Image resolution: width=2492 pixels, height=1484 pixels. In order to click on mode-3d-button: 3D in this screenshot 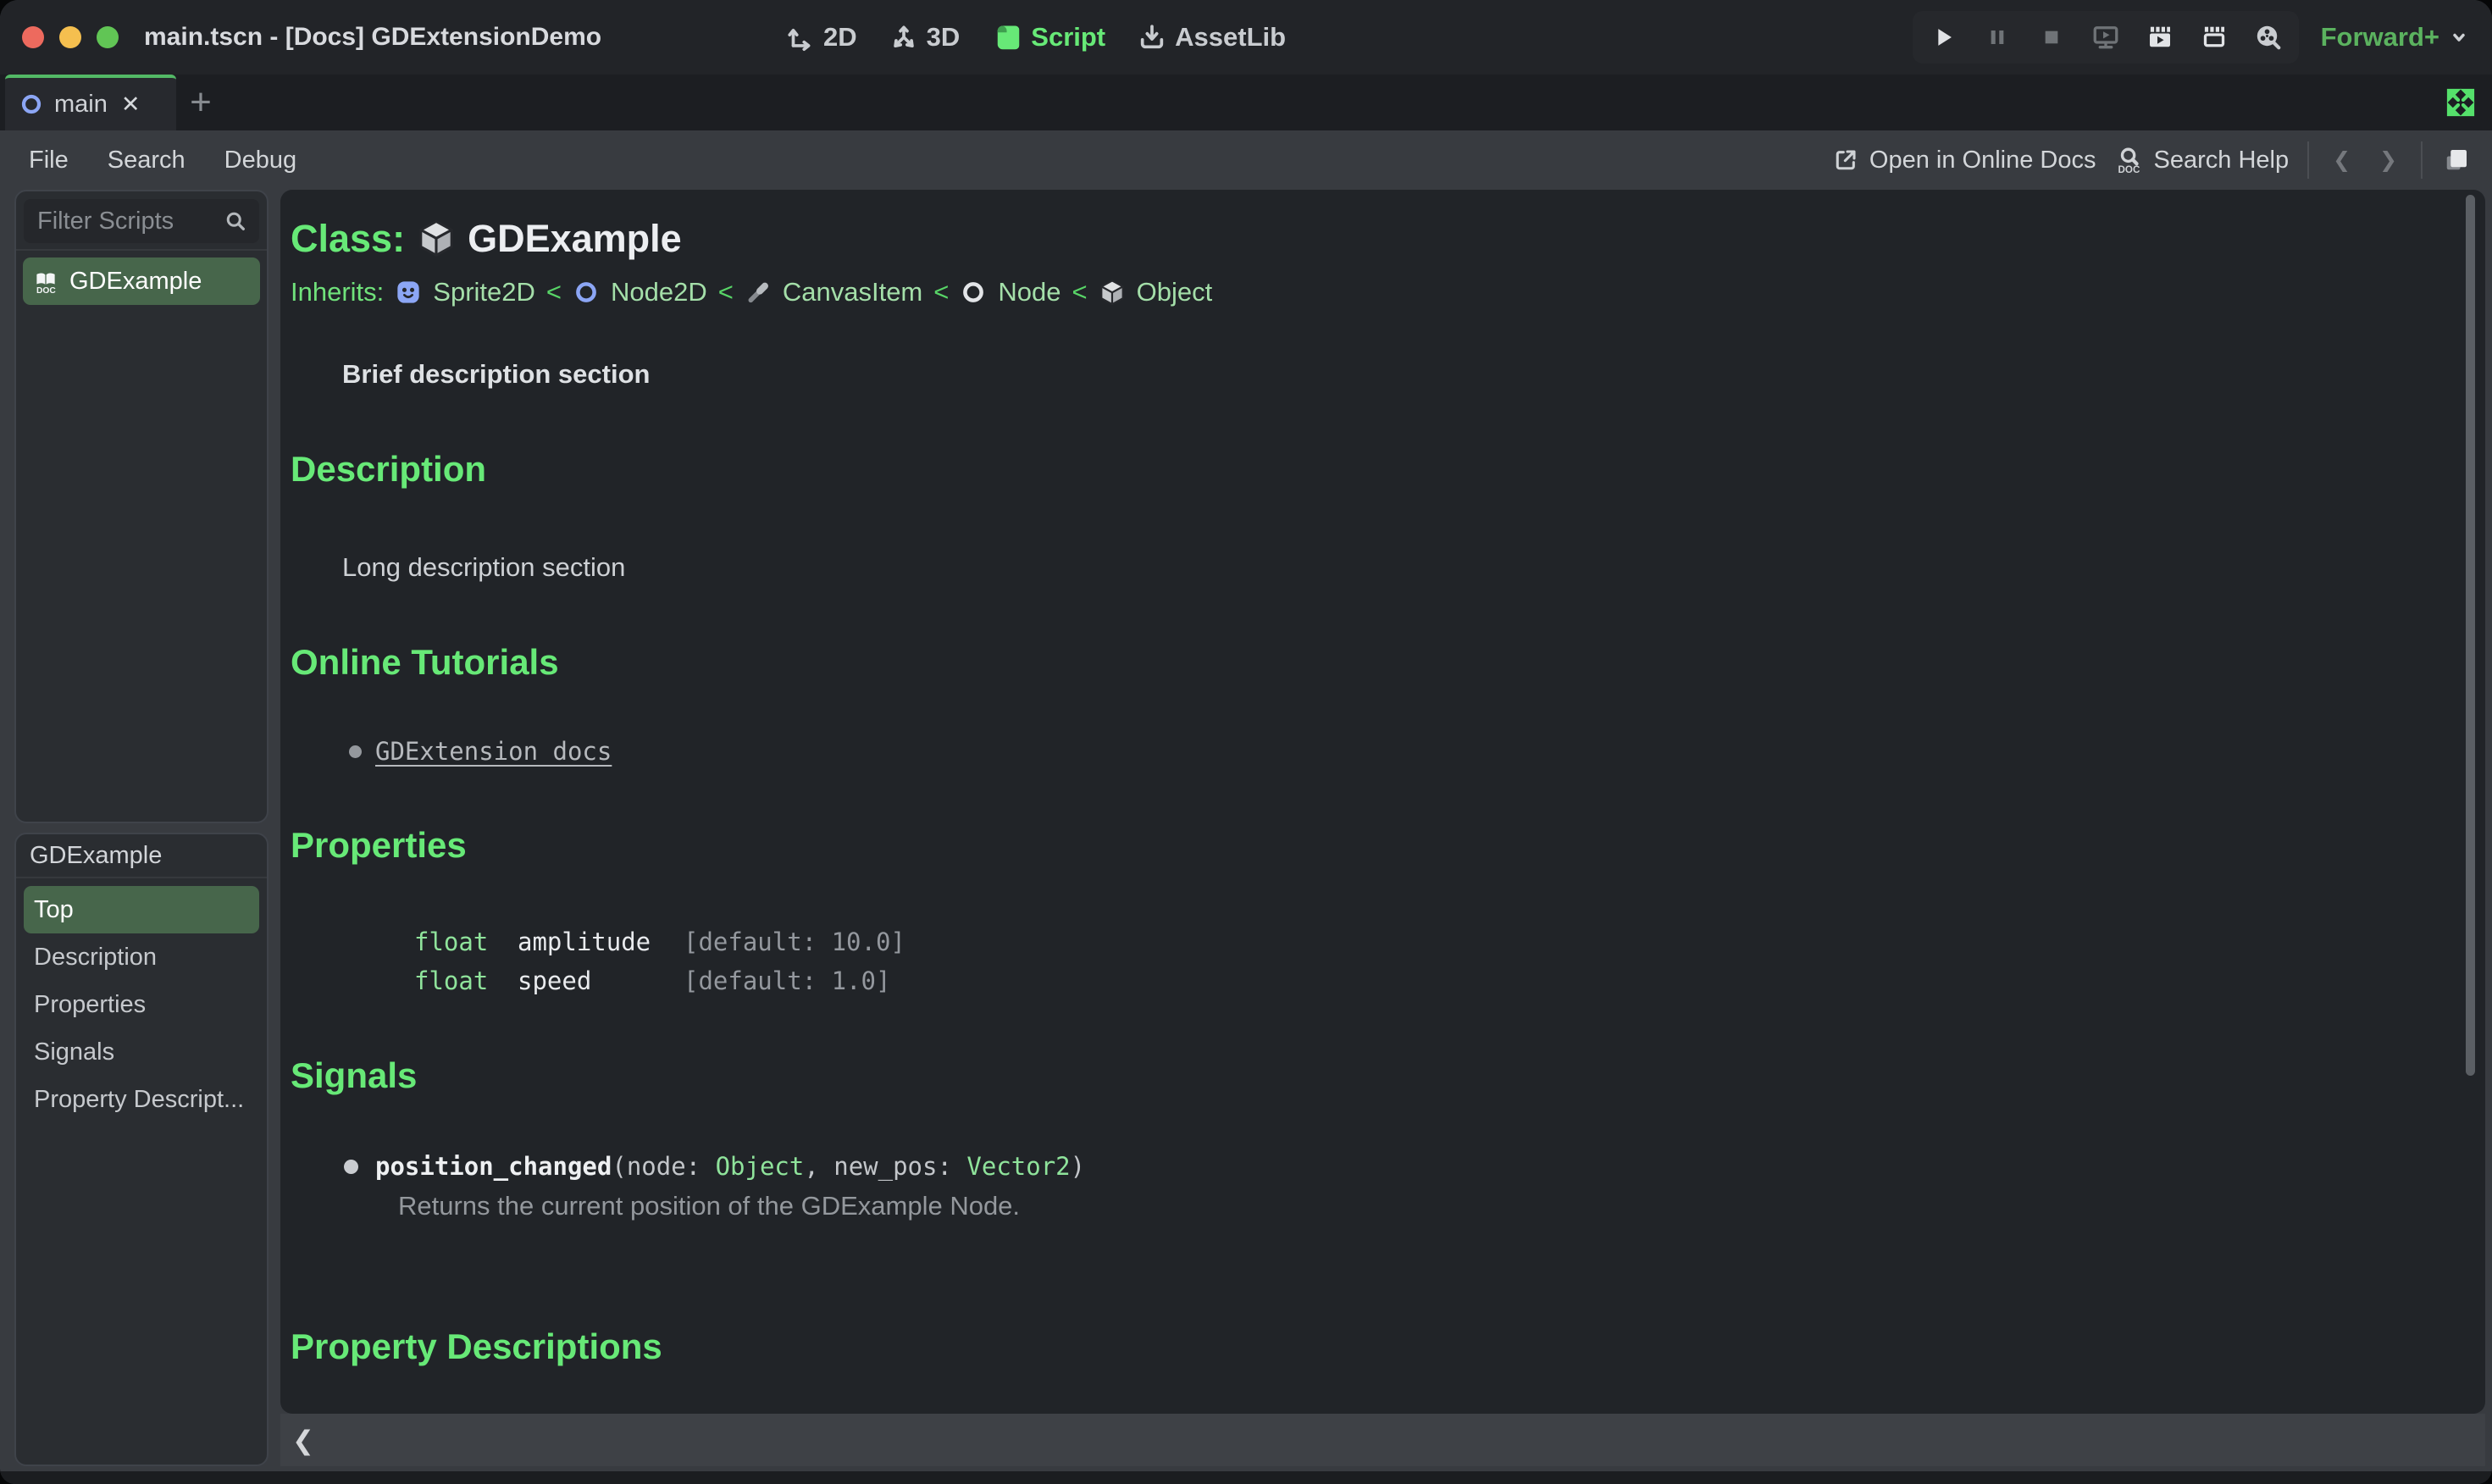, I will do `click(924, 37)`.